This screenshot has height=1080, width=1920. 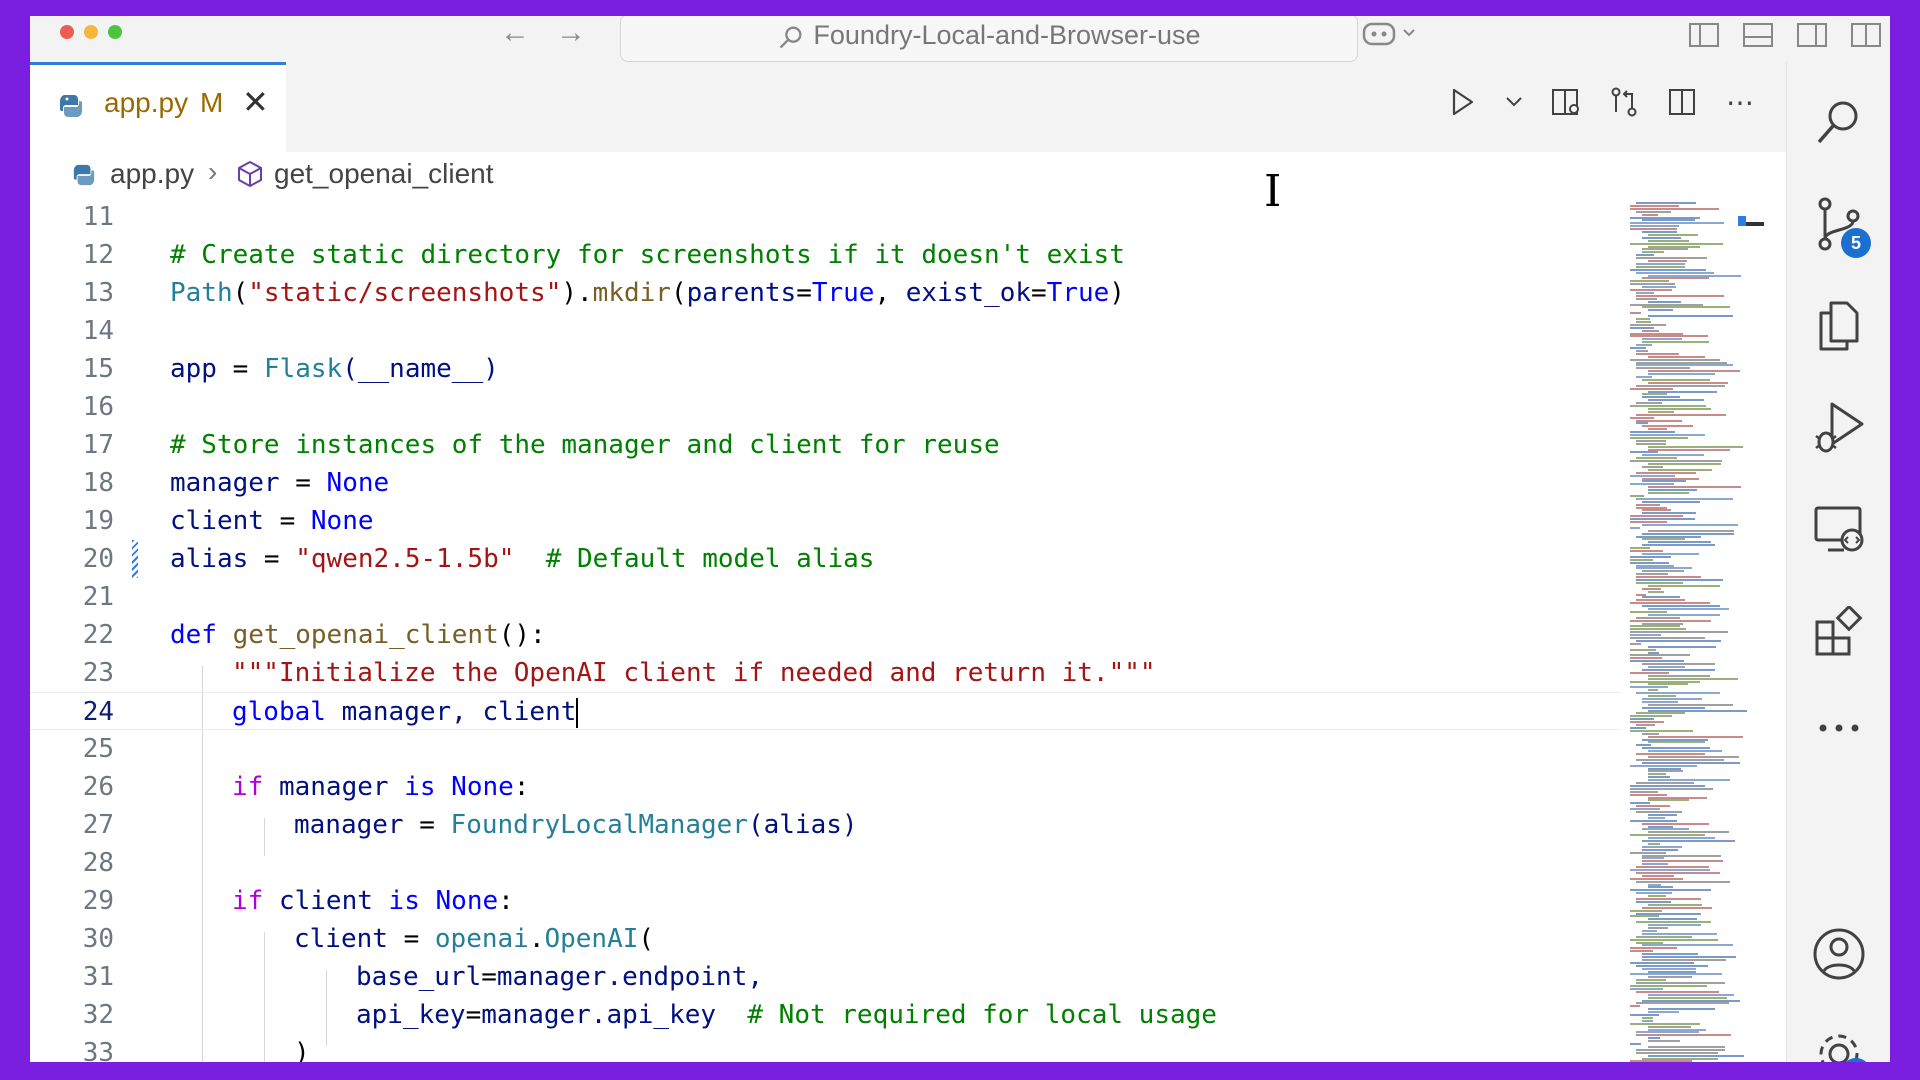 I want to click on toggle-secondary-sidebar-icon, so click(x=1812, y=37).